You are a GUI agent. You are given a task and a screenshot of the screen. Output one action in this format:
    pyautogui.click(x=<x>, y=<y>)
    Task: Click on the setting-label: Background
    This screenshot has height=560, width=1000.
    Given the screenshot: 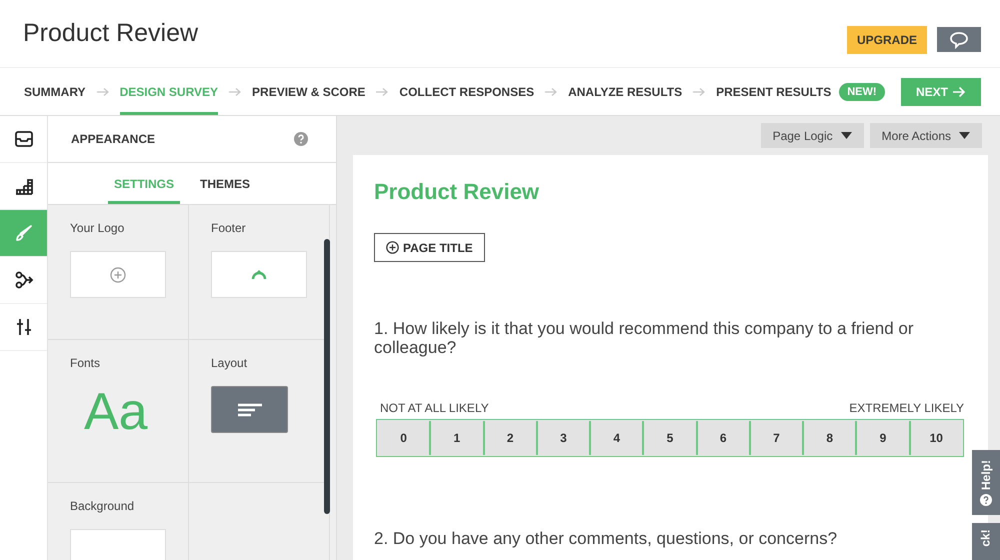 What is the action you would take?
    pyautogui.click(x=103, y=506)
    